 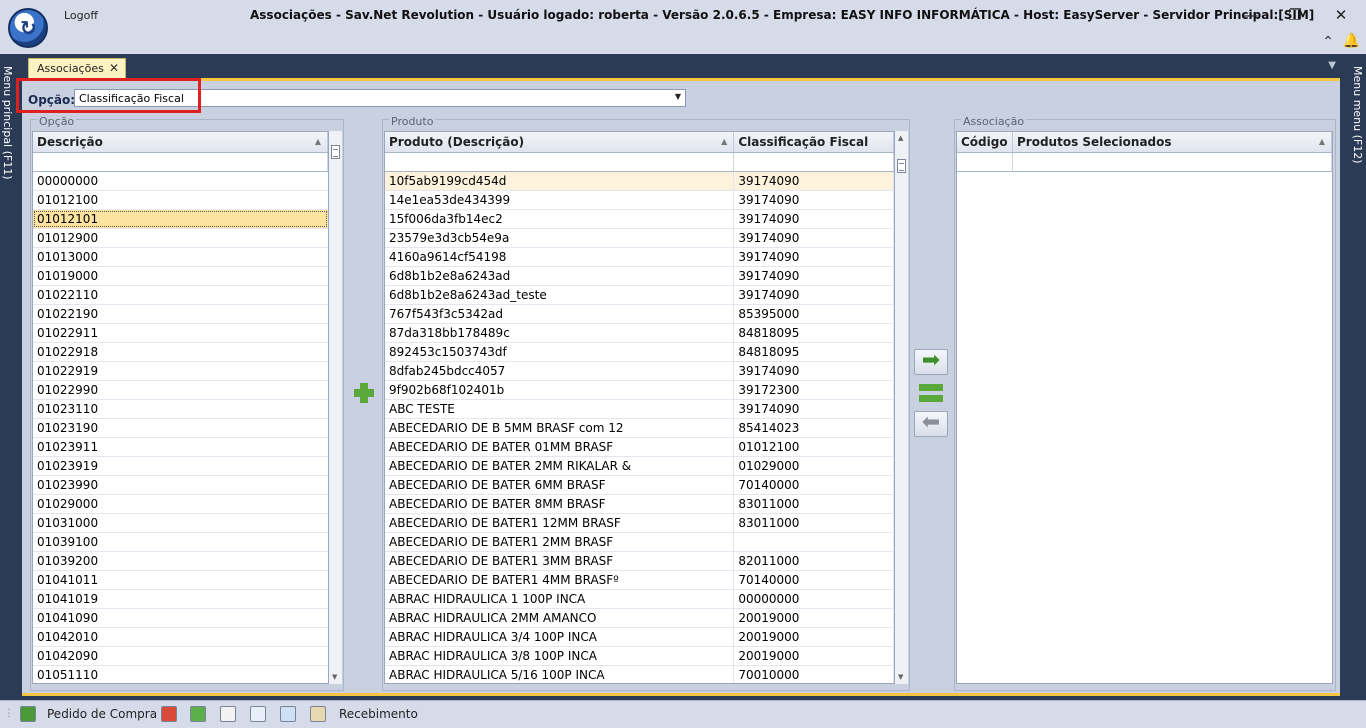 I want to click on pedido-compra-icon, so click(x=28, y=714).